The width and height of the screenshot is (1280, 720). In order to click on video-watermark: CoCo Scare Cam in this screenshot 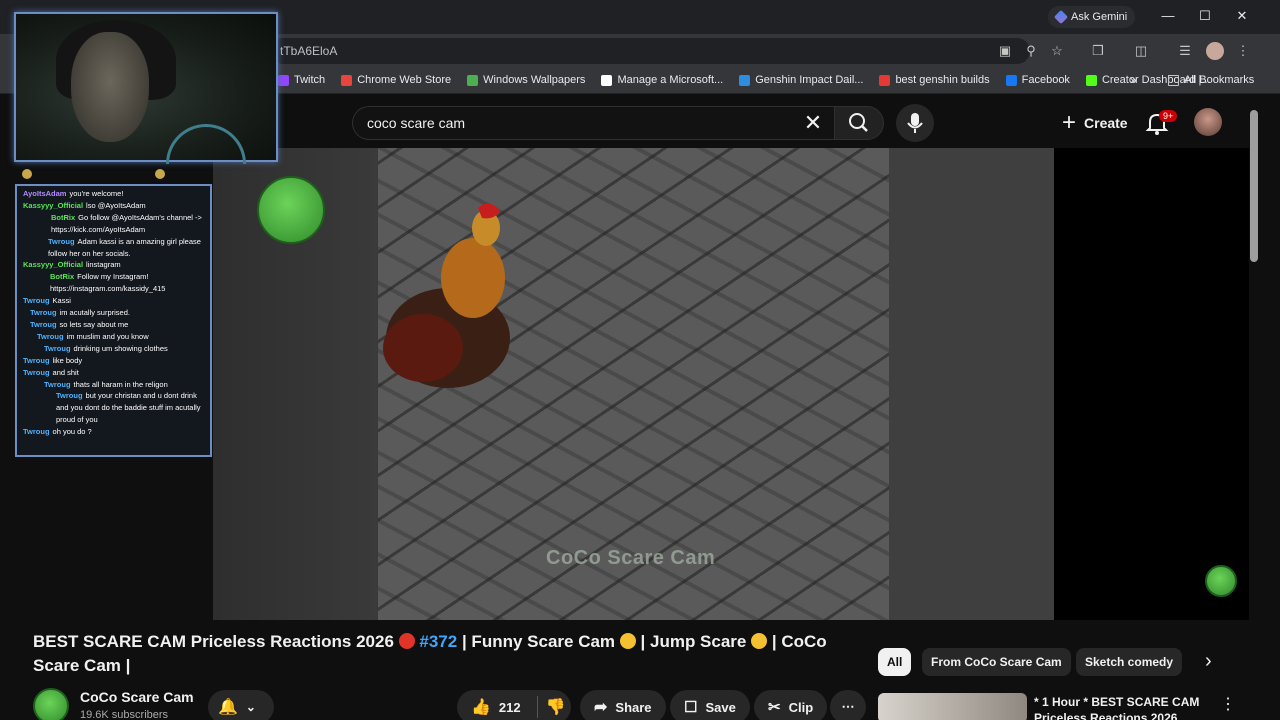, I will do `click(631, 558)`.